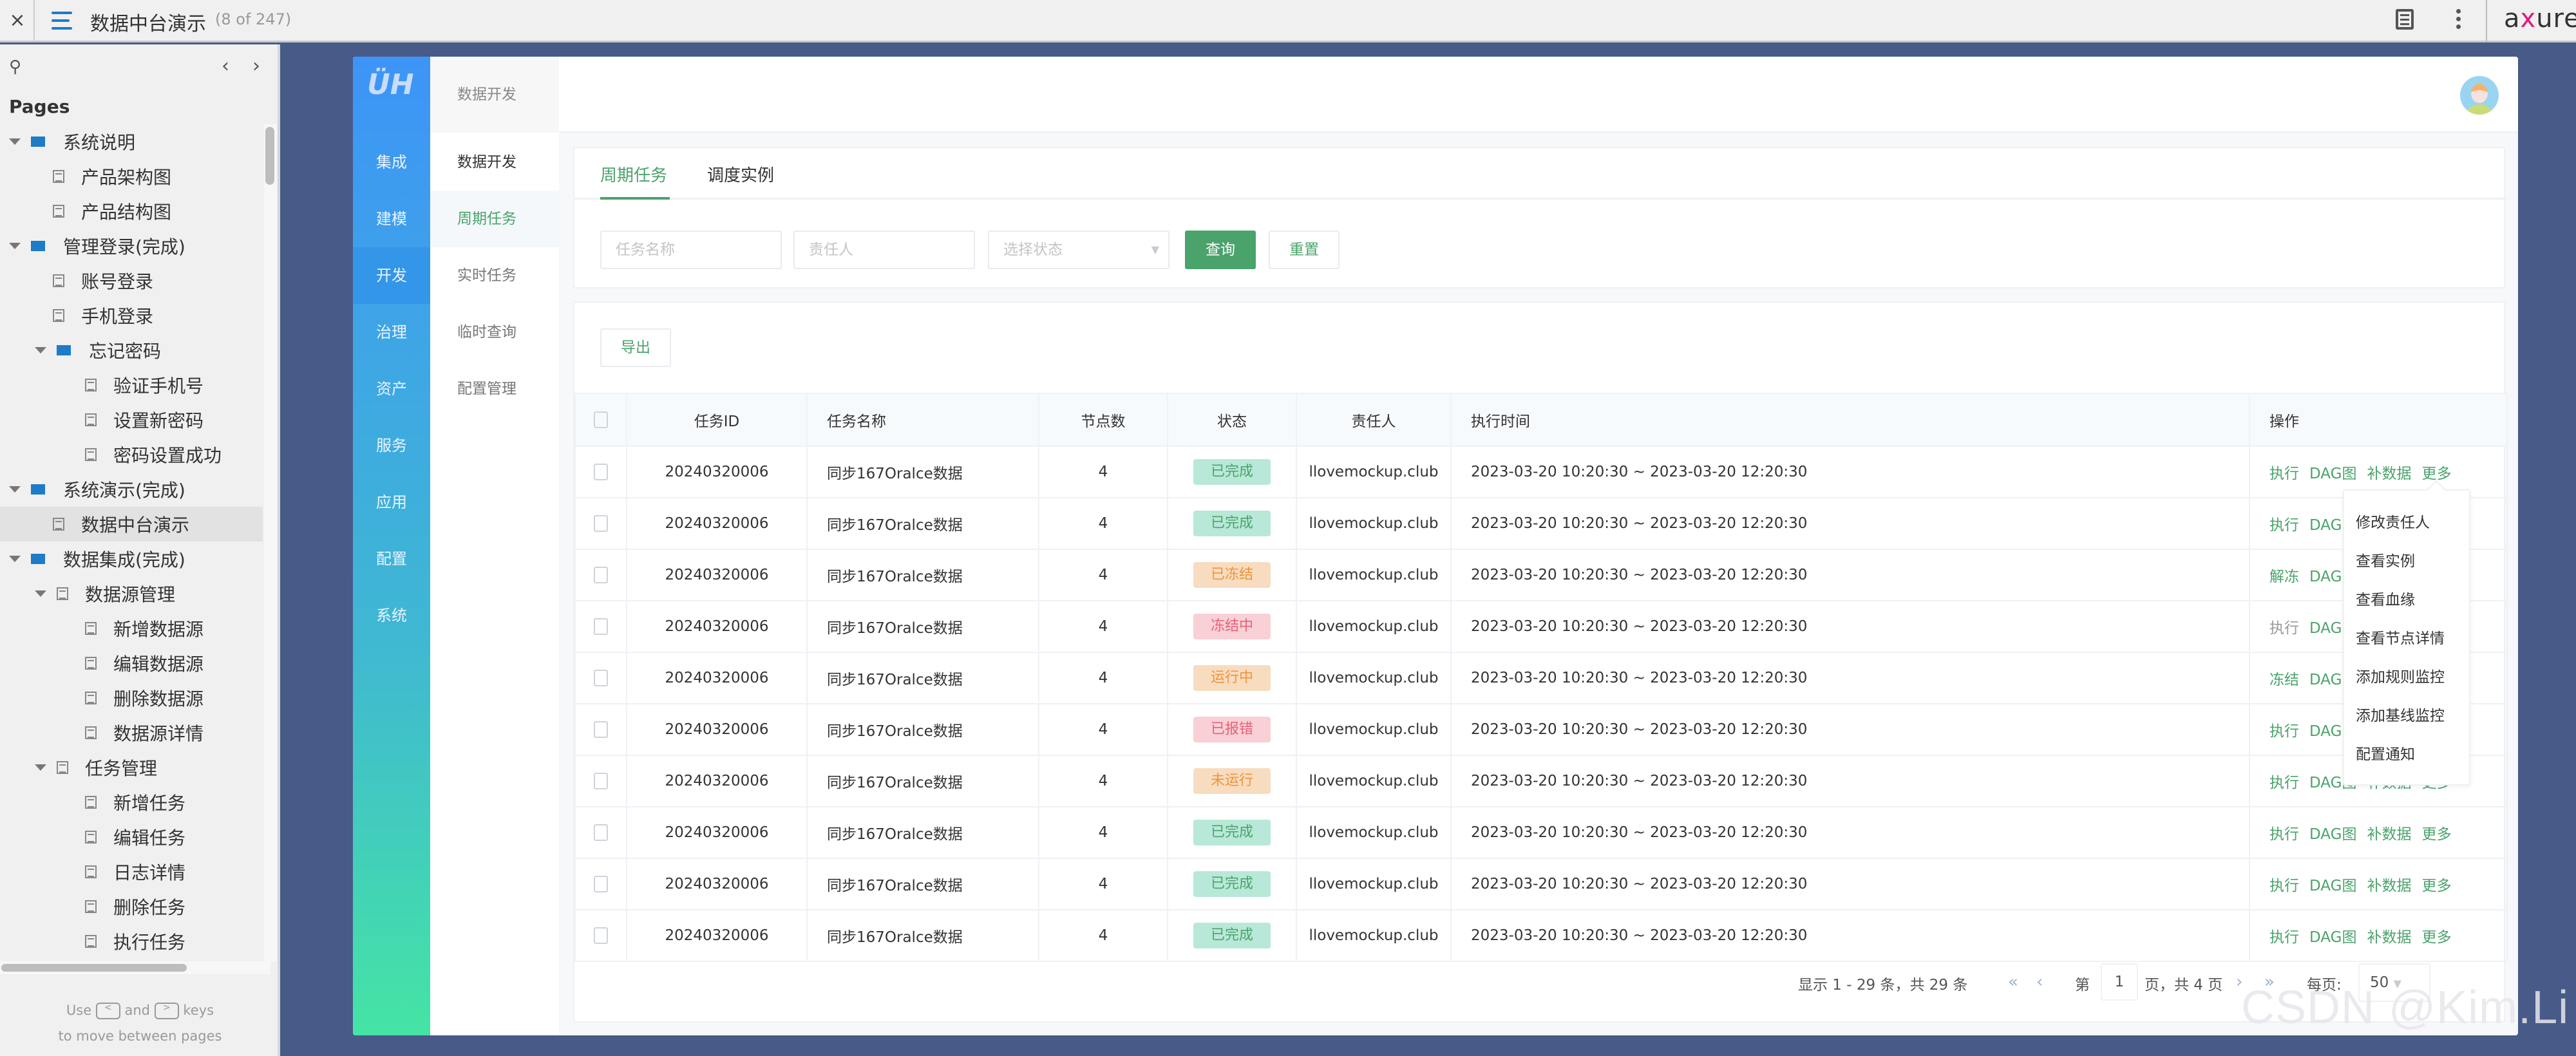 Image resolution: width=2576 pixels, height=1056 pixels. I want to click on menu-item: 查看实例, so click(2406, 561).